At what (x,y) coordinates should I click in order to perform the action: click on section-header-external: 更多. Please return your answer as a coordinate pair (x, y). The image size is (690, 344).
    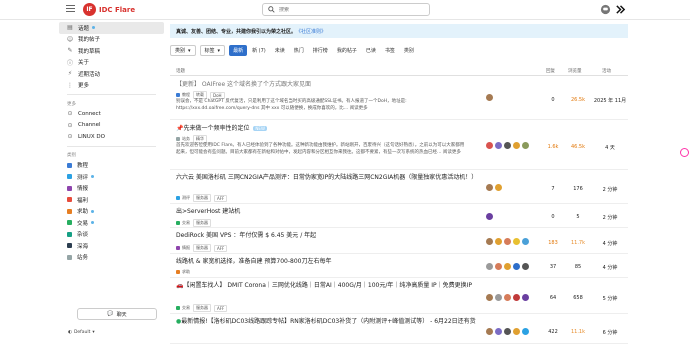
    Looking at the image, I should click on (111, 103).